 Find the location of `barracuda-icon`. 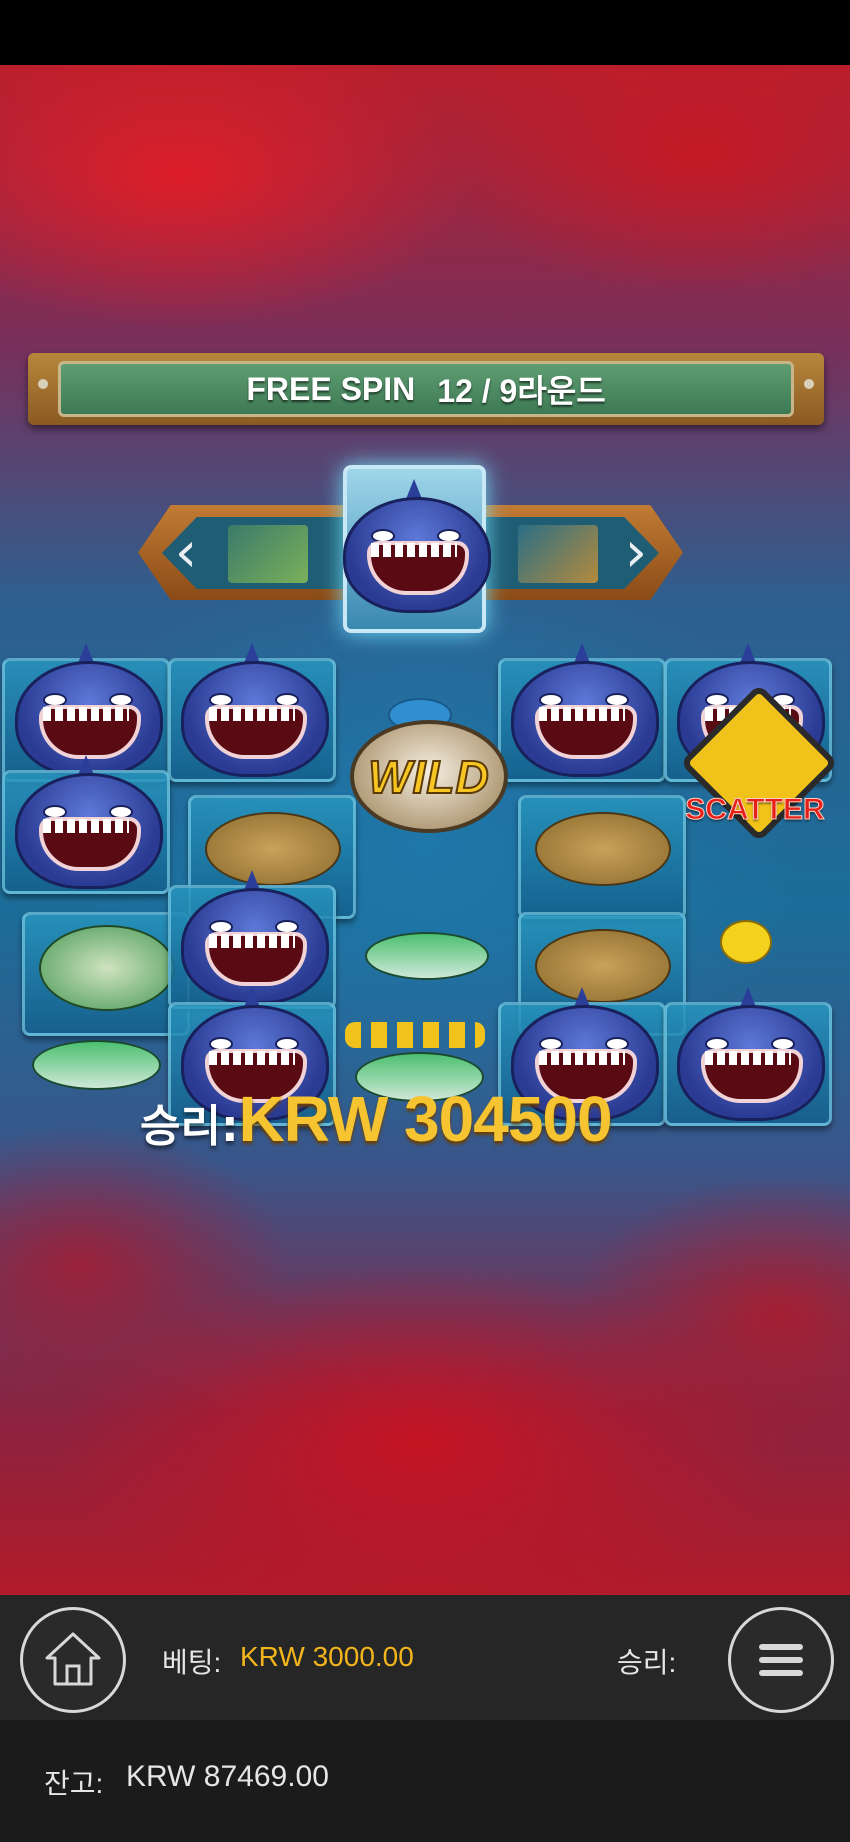

barracuda-icon is located at coordinates (427, 956).